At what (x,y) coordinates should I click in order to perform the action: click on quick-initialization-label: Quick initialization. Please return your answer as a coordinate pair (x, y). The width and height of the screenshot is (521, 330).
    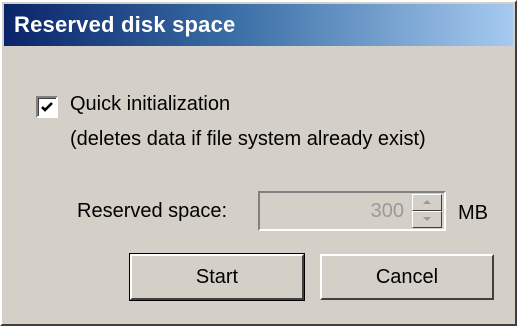
    Looking at the image, I should click on (150, 104).